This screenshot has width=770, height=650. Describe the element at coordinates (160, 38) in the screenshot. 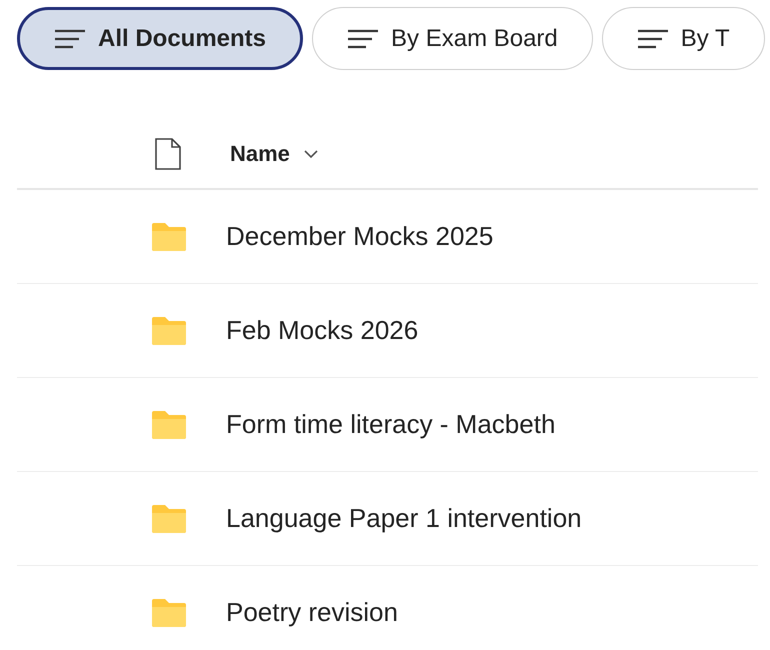

I see `view-tab: All Documents` at that location.